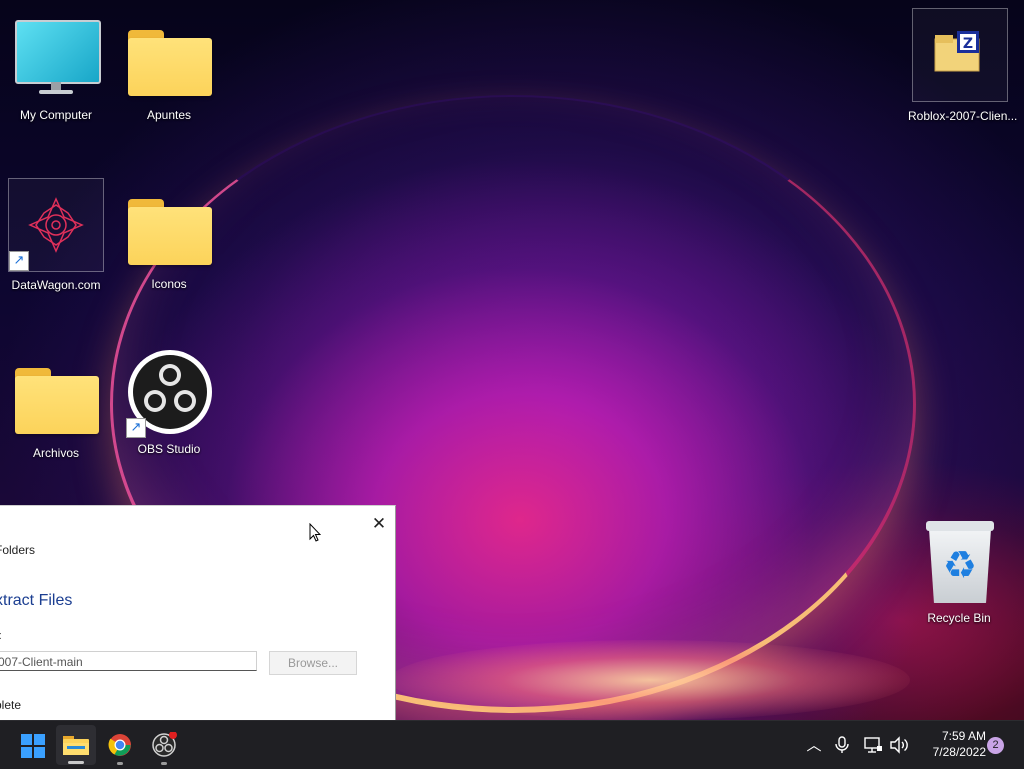  I want to click on wallpaper-glow, so click(650, 680).